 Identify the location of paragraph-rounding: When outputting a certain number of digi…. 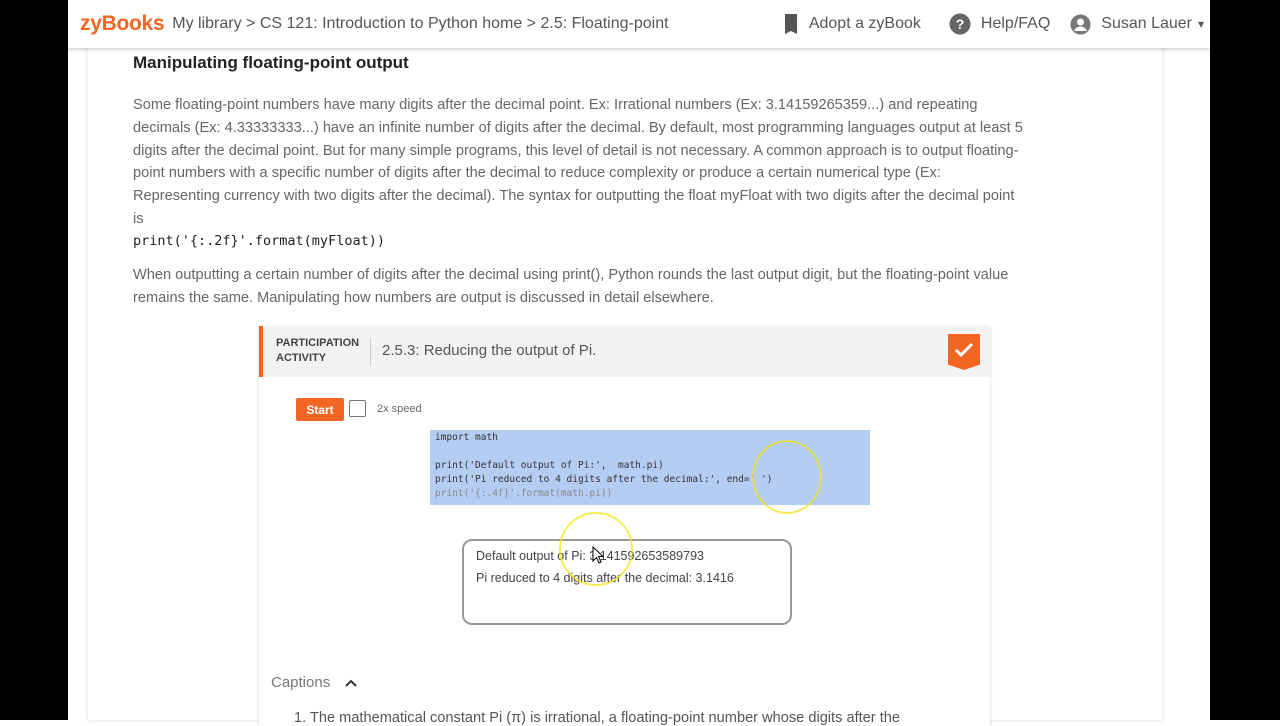
(623, 287).